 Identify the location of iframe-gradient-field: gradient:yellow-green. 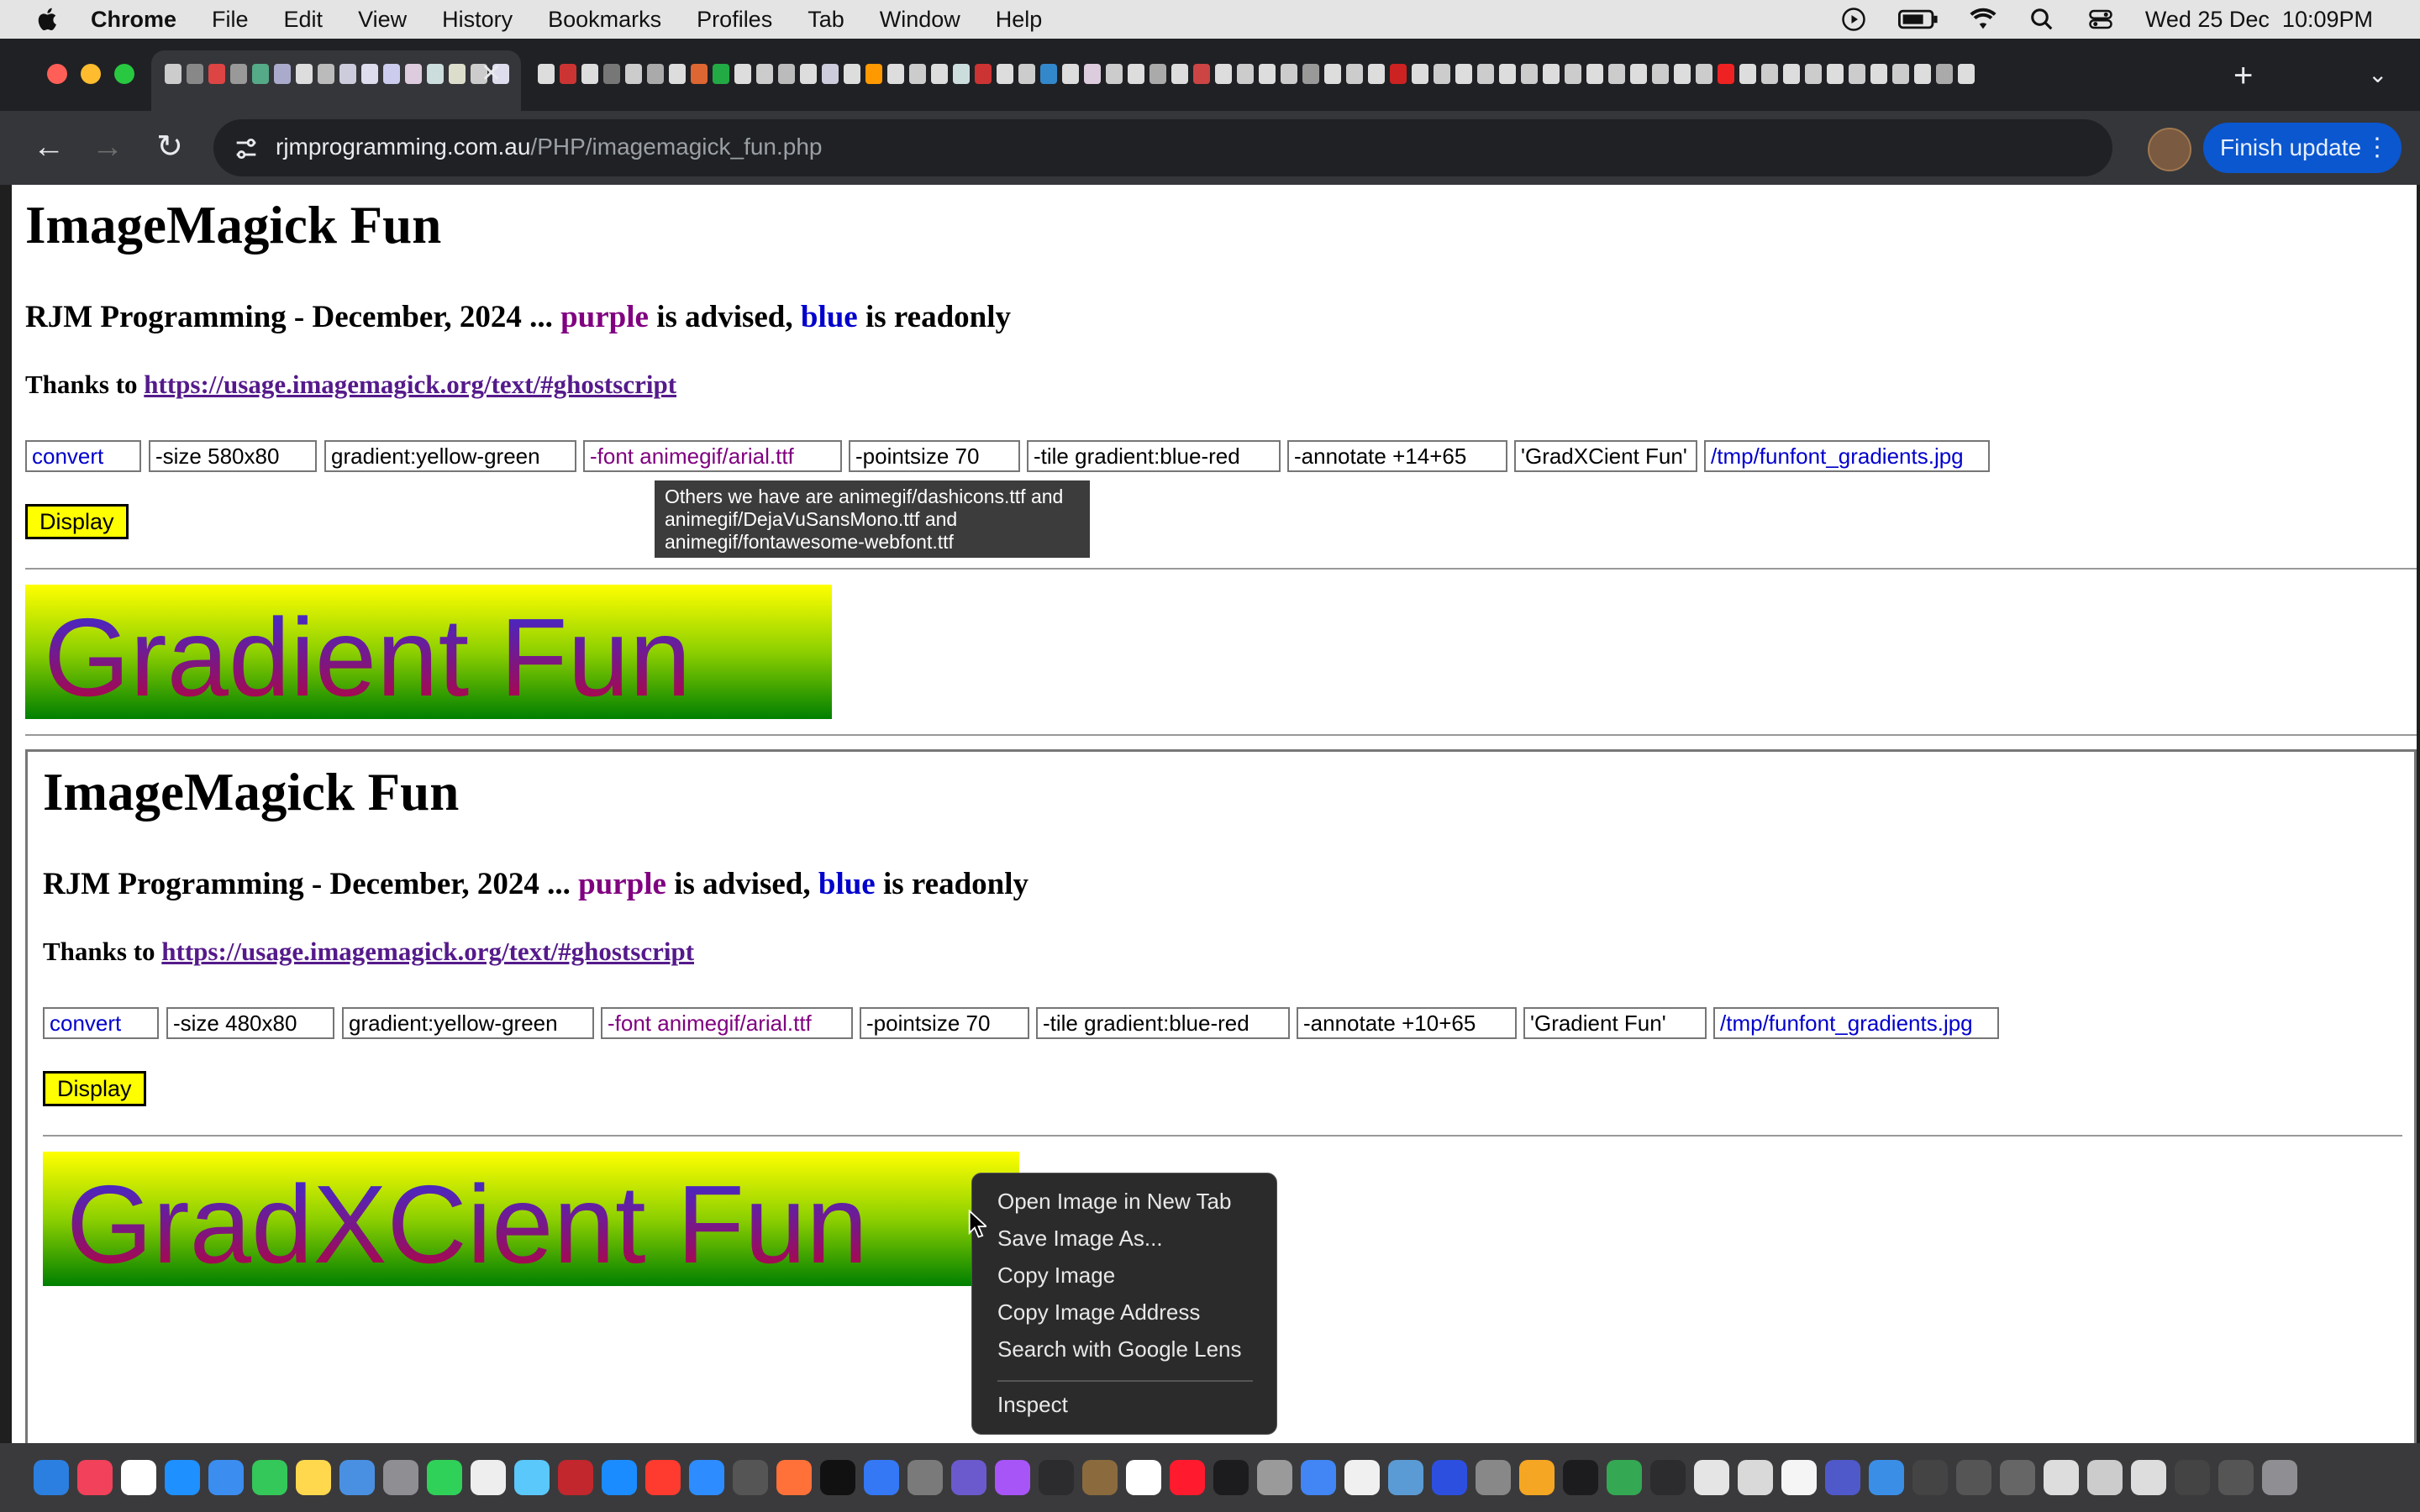
(468, 1023).